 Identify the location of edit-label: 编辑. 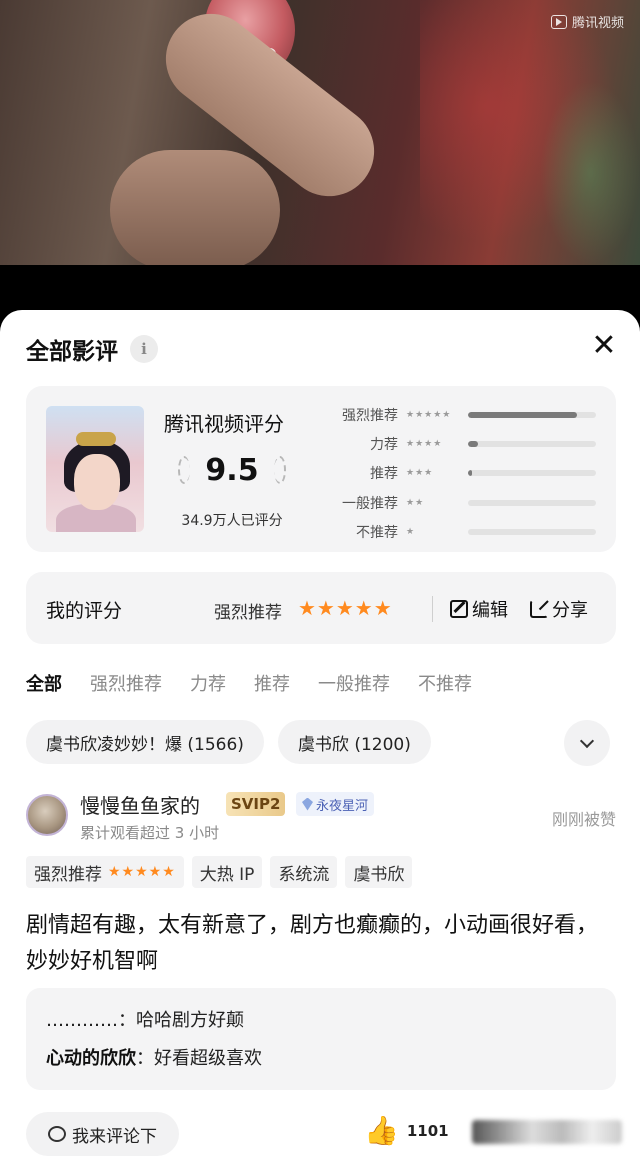
(490, 610).